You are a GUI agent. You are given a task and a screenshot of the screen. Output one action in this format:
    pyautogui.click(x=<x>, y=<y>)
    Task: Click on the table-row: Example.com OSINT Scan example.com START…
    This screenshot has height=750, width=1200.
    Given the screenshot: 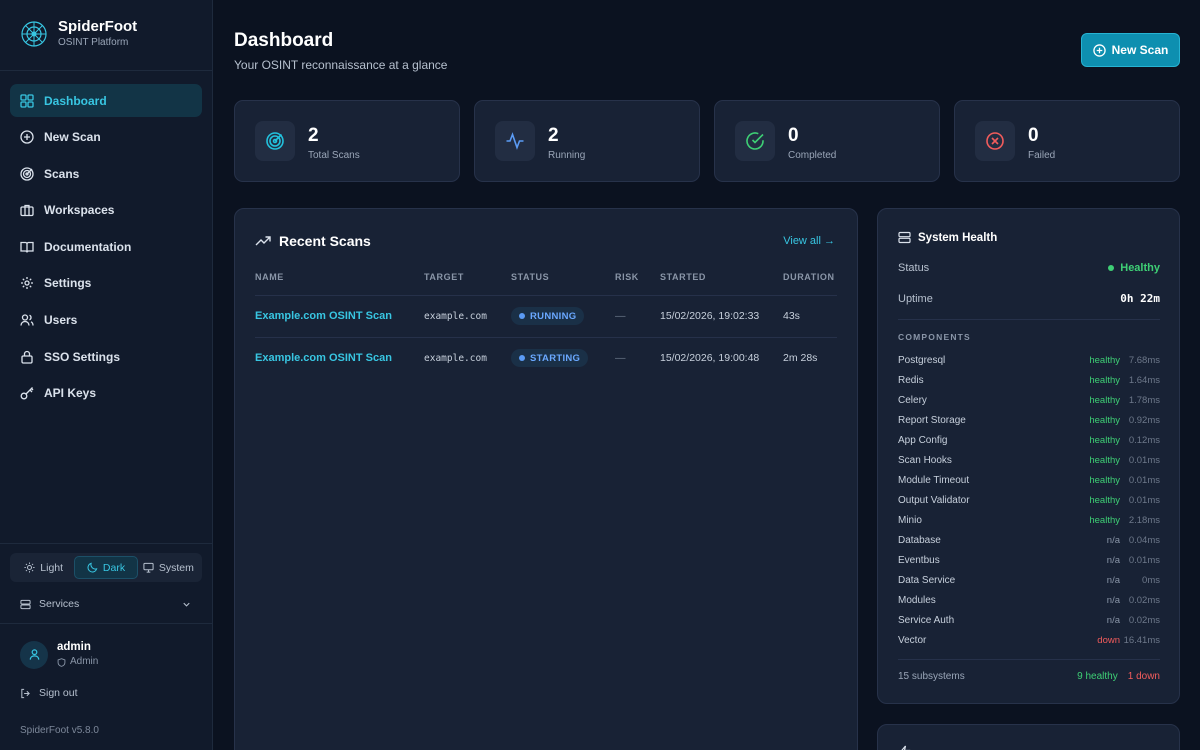 What is the action you would take?
    pyautogui.click(x=547, y=358)
    